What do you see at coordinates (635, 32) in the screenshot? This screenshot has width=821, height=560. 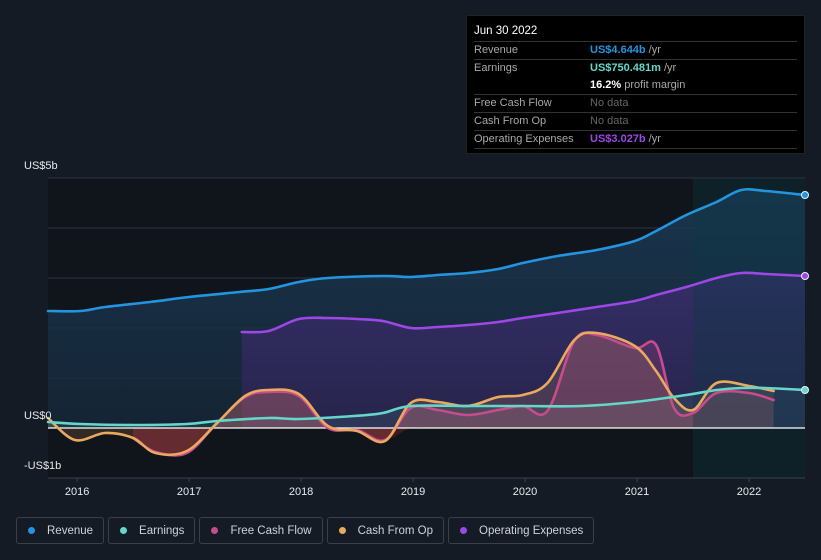 I see `tooltip-date: Jun 30 2022` at bounding box center [635, 32].